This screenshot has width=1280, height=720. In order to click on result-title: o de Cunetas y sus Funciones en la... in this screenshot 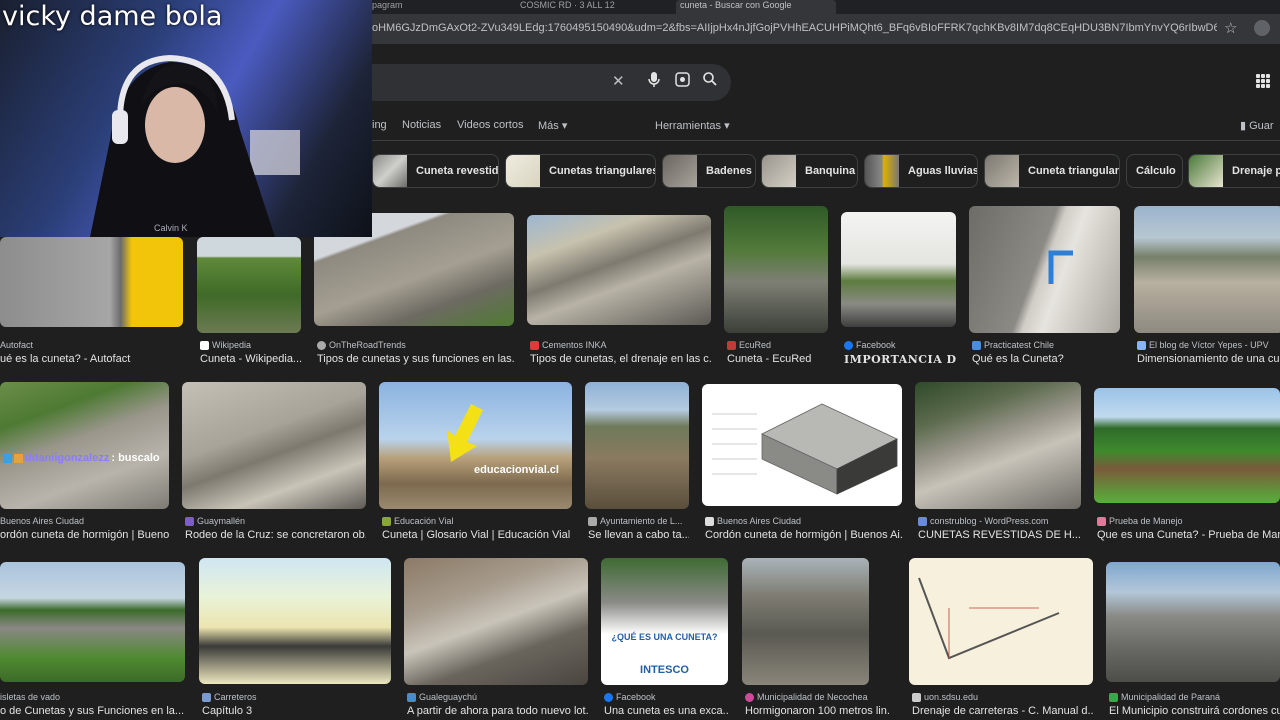, I will do `click(92, 711)`.